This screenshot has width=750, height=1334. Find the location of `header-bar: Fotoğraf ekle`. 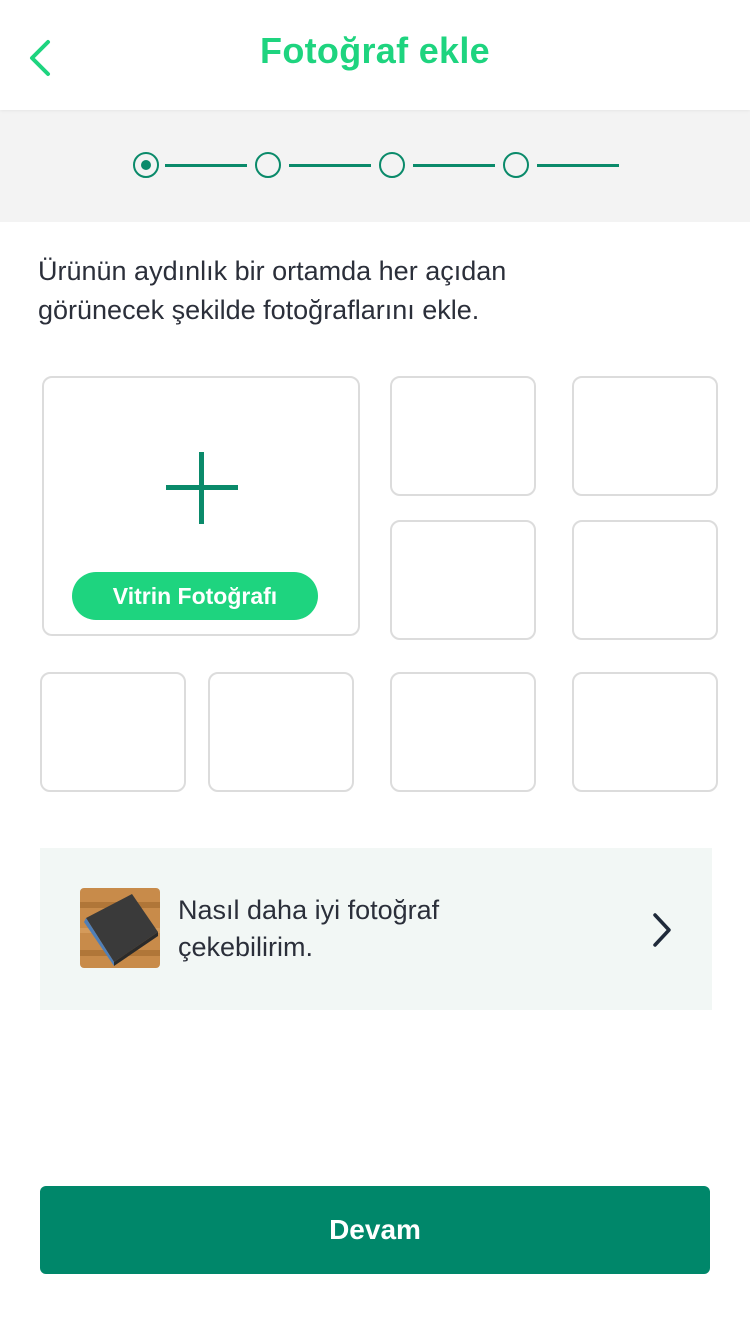

header-bar: Fotoğraf ekle is located at coordinates (375, 55).